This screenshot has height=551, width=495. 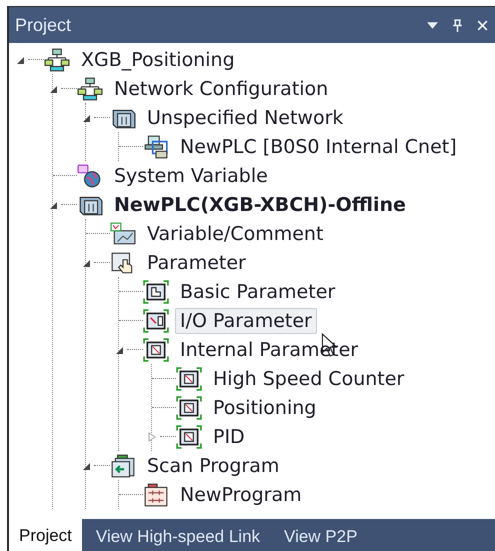 What do you see at coordinates (178, 536) in the screenshot?
I see `tab: View High-speed Link` at bounding box center [178, 536].